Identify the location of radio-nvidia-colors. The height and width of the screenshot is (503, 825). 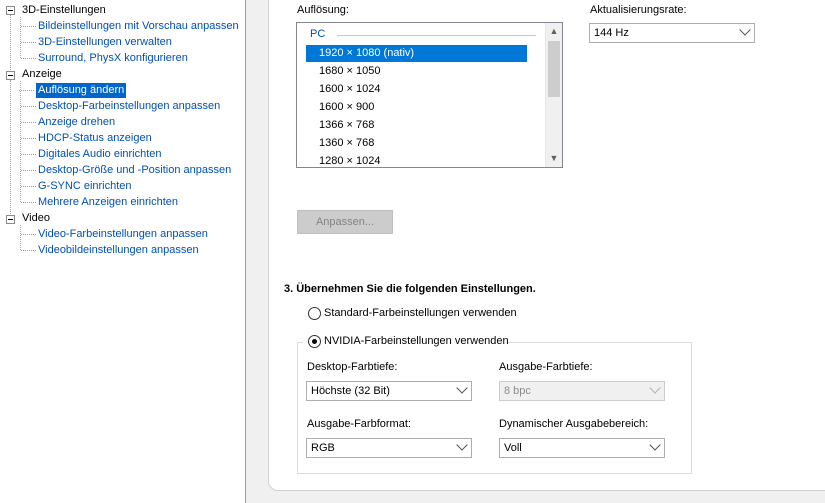
(314, 341).